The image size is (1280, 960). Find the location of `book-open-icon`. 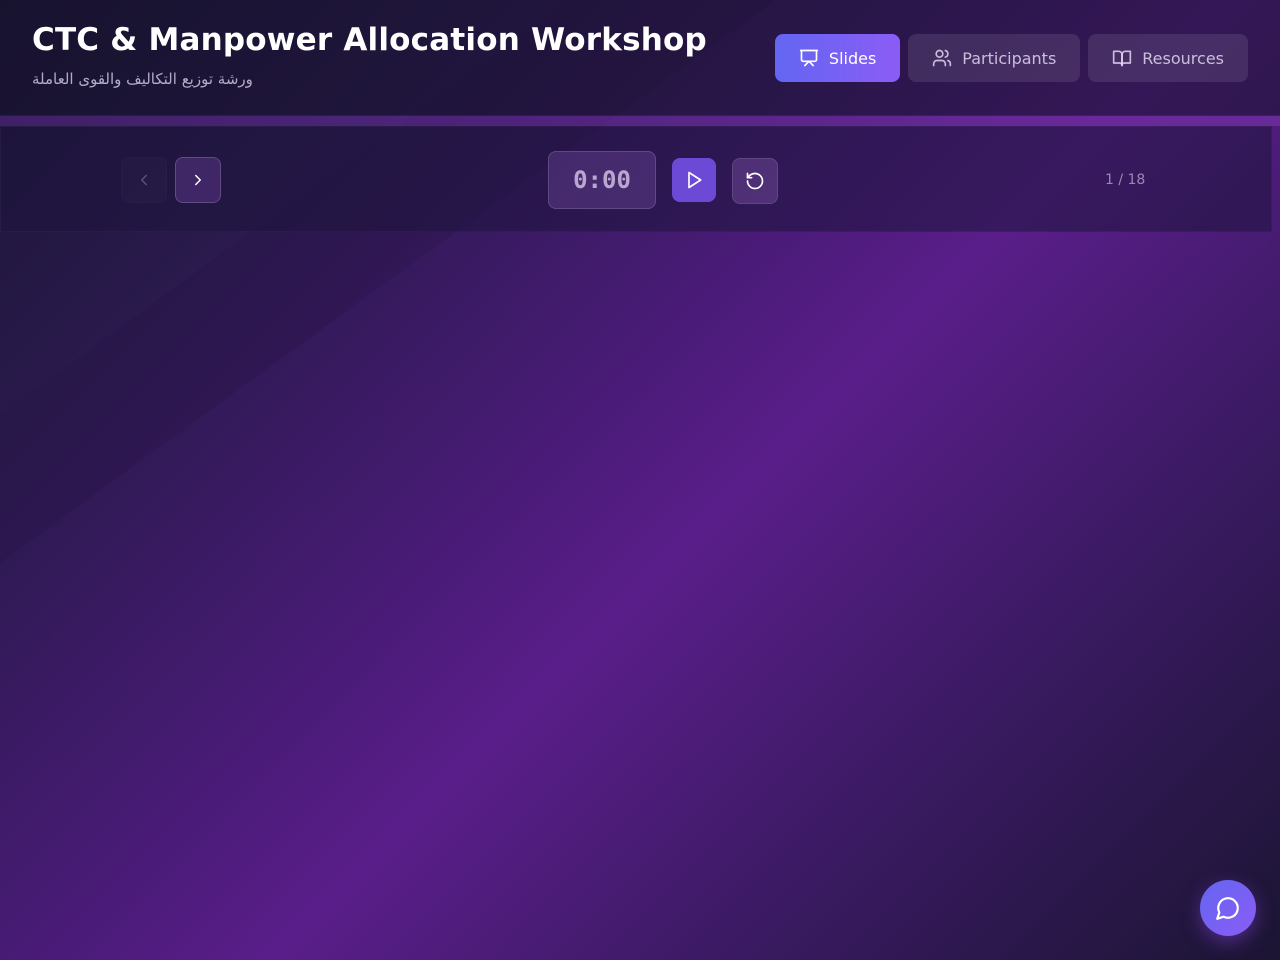

book-open-icon is located at coordinates (1122, 58).